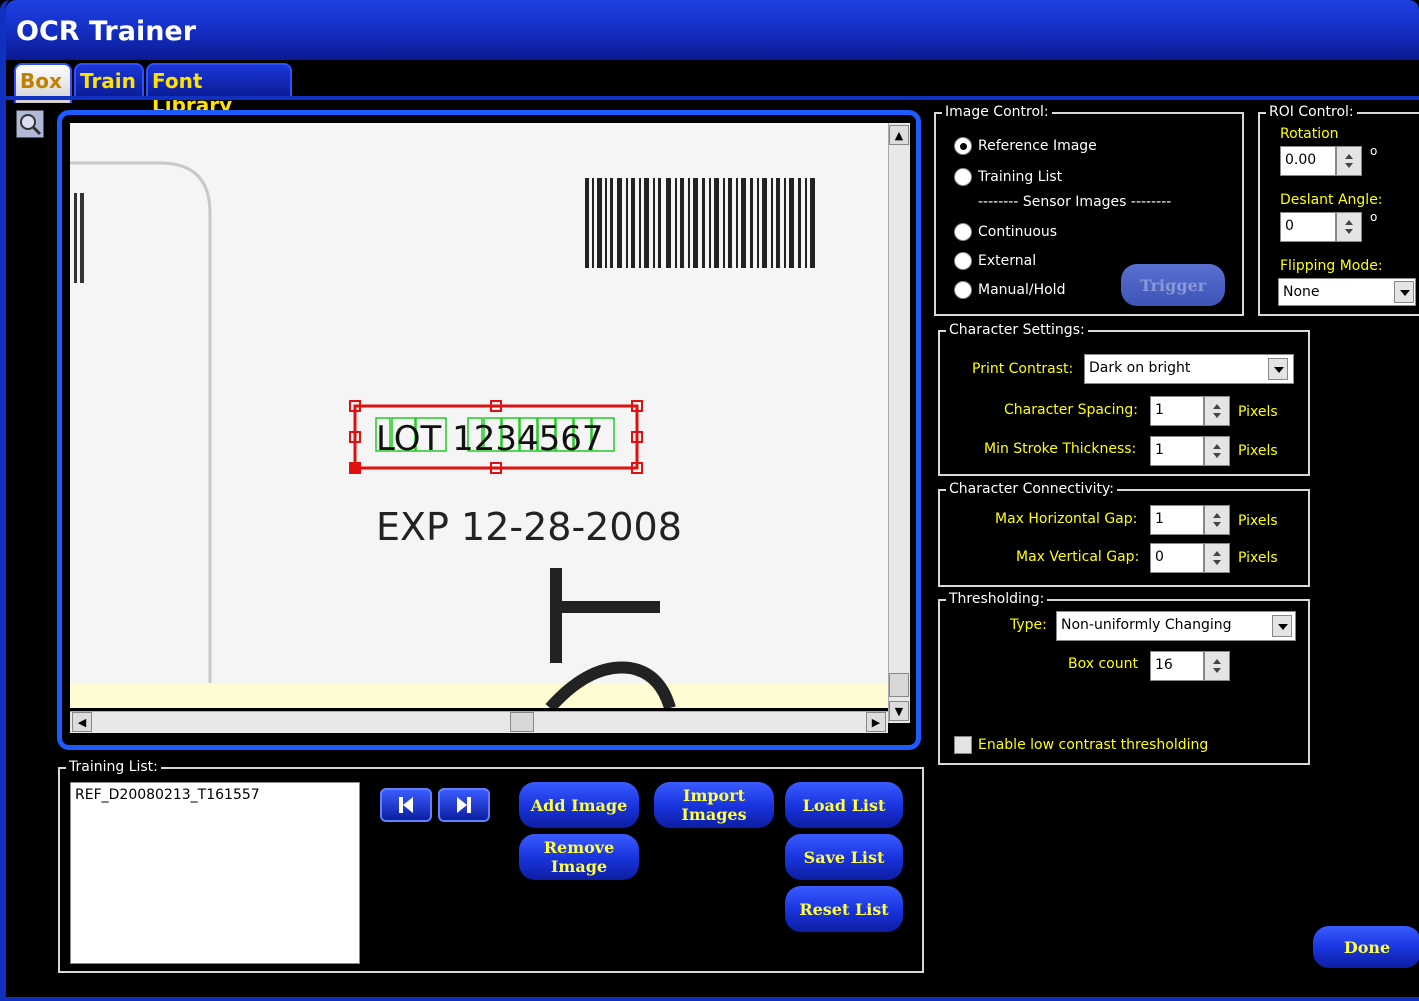  Describe the element at coordinates (1258, 521) in the screenshot. I see `hgap-units: Pixels` at that location.